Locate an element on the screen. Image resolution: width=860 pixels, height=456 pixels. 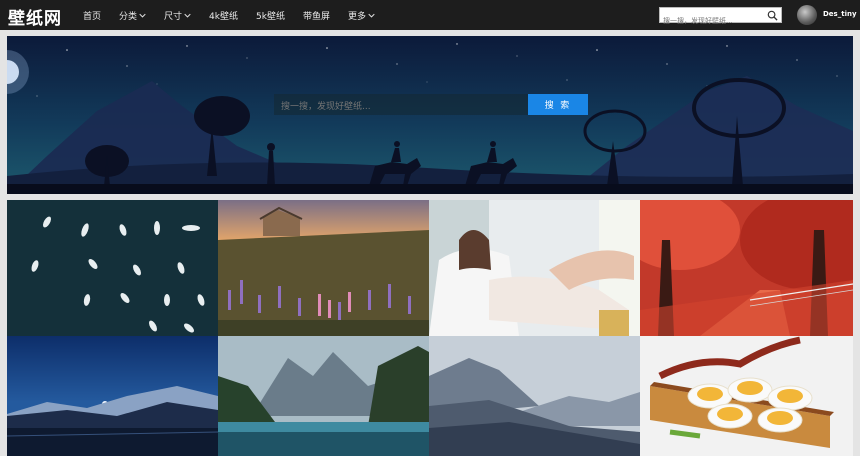
nav-item-home: 首页 is located at coordinates (92, 15).